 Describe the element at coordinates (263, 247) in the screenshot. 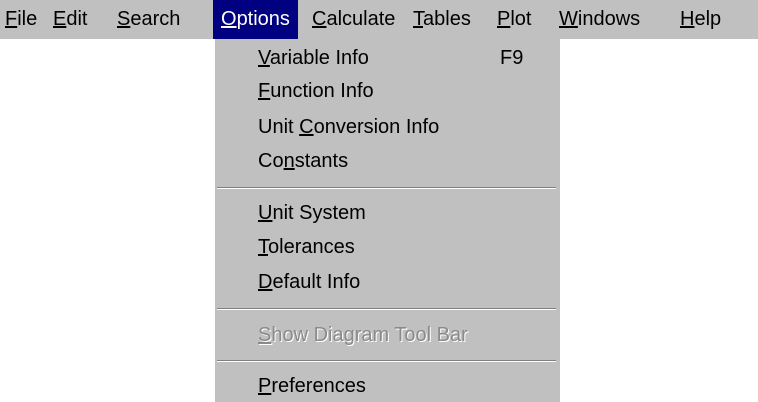

I see `menu-item-mnemonic: T` at that location.